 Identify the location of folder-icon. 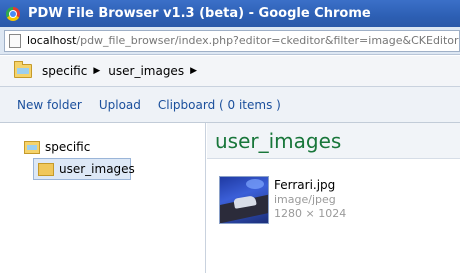
(46, 169).